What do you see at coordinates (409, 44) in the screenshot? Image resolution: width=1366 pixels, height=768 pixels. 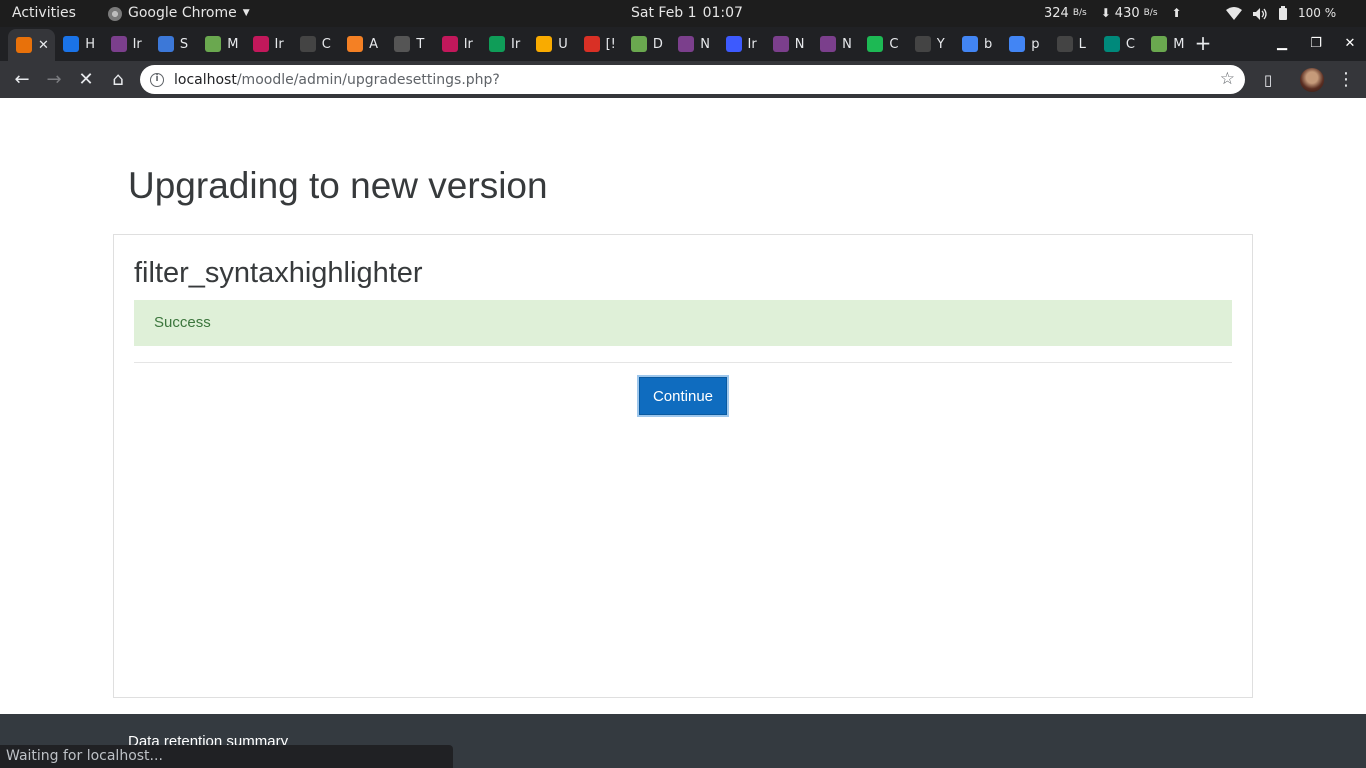 I see `browser-tab: T` at bounding box center [409, 44].